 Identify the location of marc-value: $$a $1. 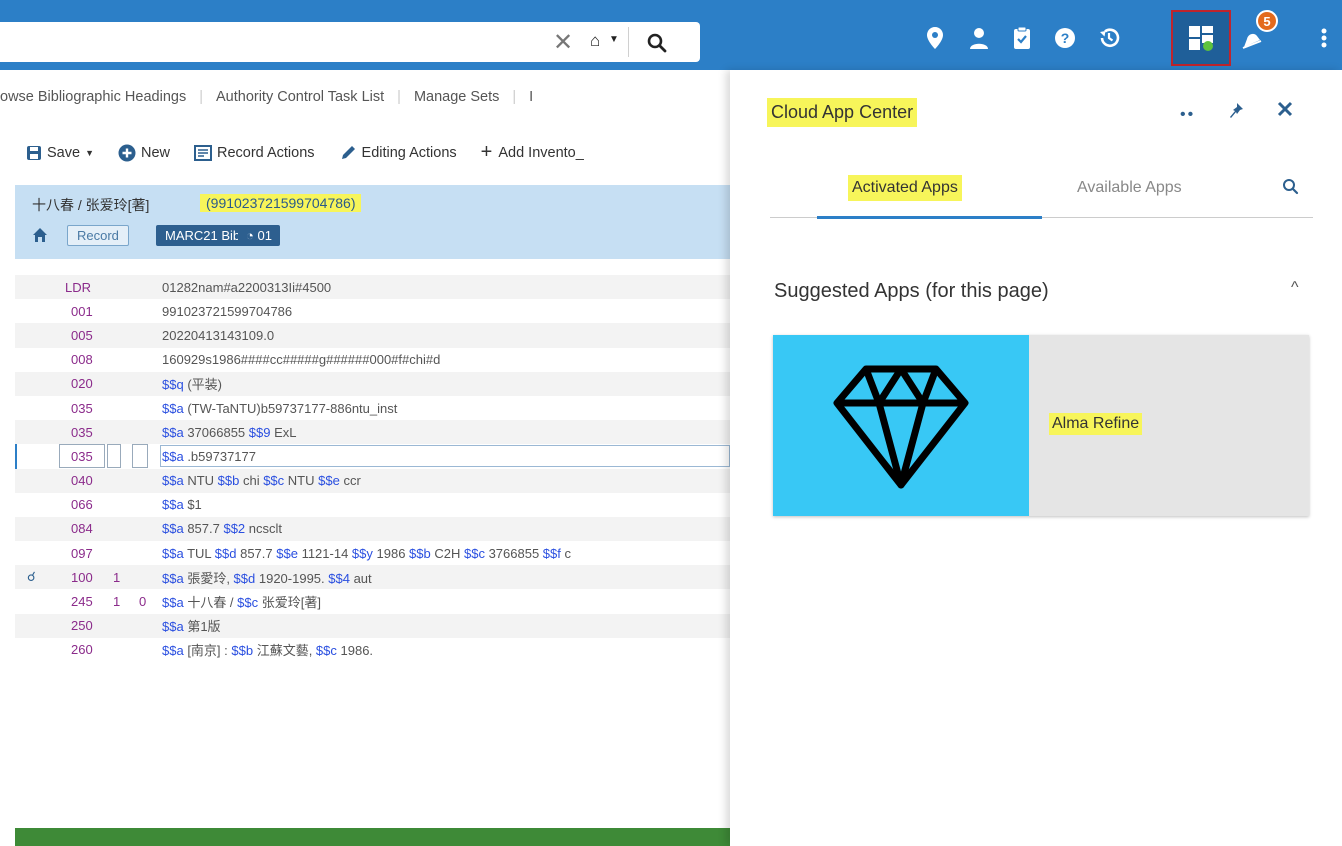
(182, 505).